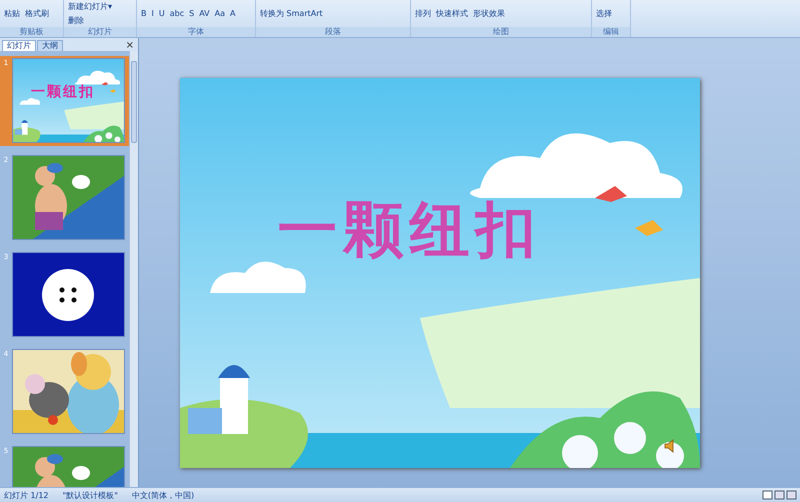  What do you see at coordinates (501, 32) in the screenshot?
I see `group-label: 绘图` at bounding box center [501, 32].